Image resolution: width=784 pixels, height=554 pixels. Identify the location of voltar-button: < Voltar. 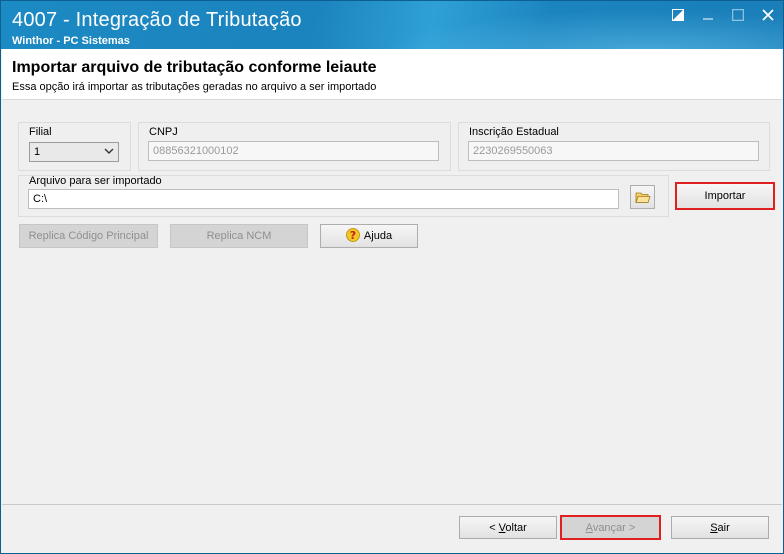
(508, 527).